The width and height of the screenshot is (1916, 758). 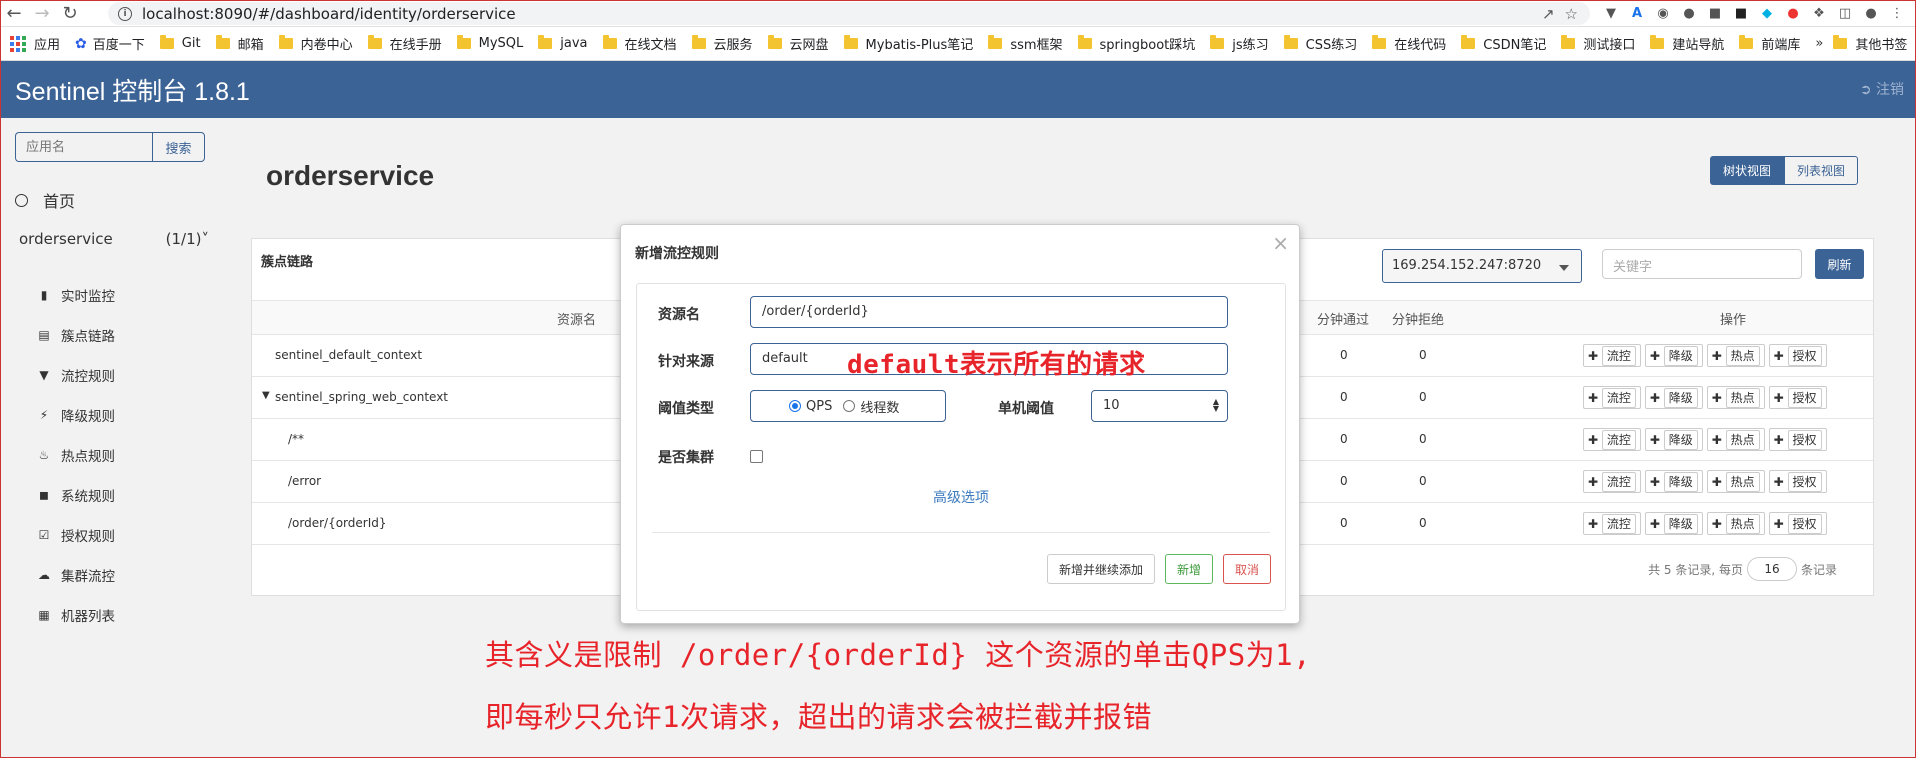 What do you see at coordinates (76, 495) in the screenshot?
I see `sidebar-item: ◼ 系统规则` at bounding box center [76, 495].